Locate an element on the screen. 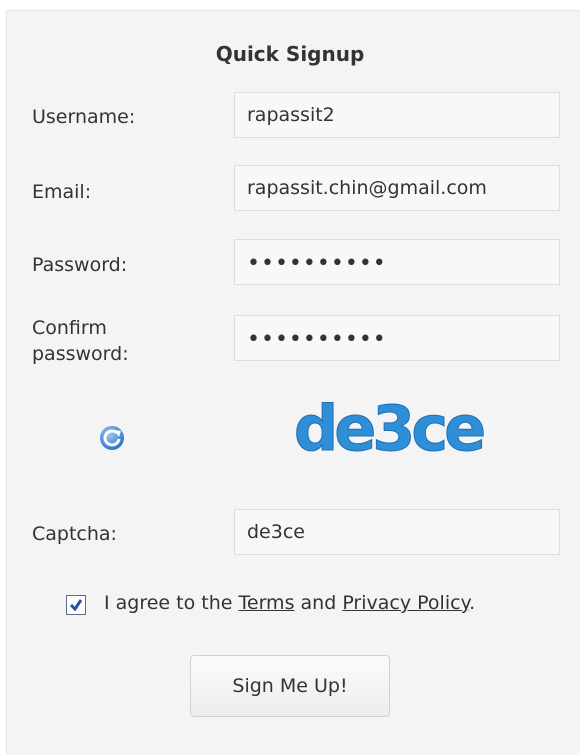  terms-link: Terms is located at coordinates (267, 603).